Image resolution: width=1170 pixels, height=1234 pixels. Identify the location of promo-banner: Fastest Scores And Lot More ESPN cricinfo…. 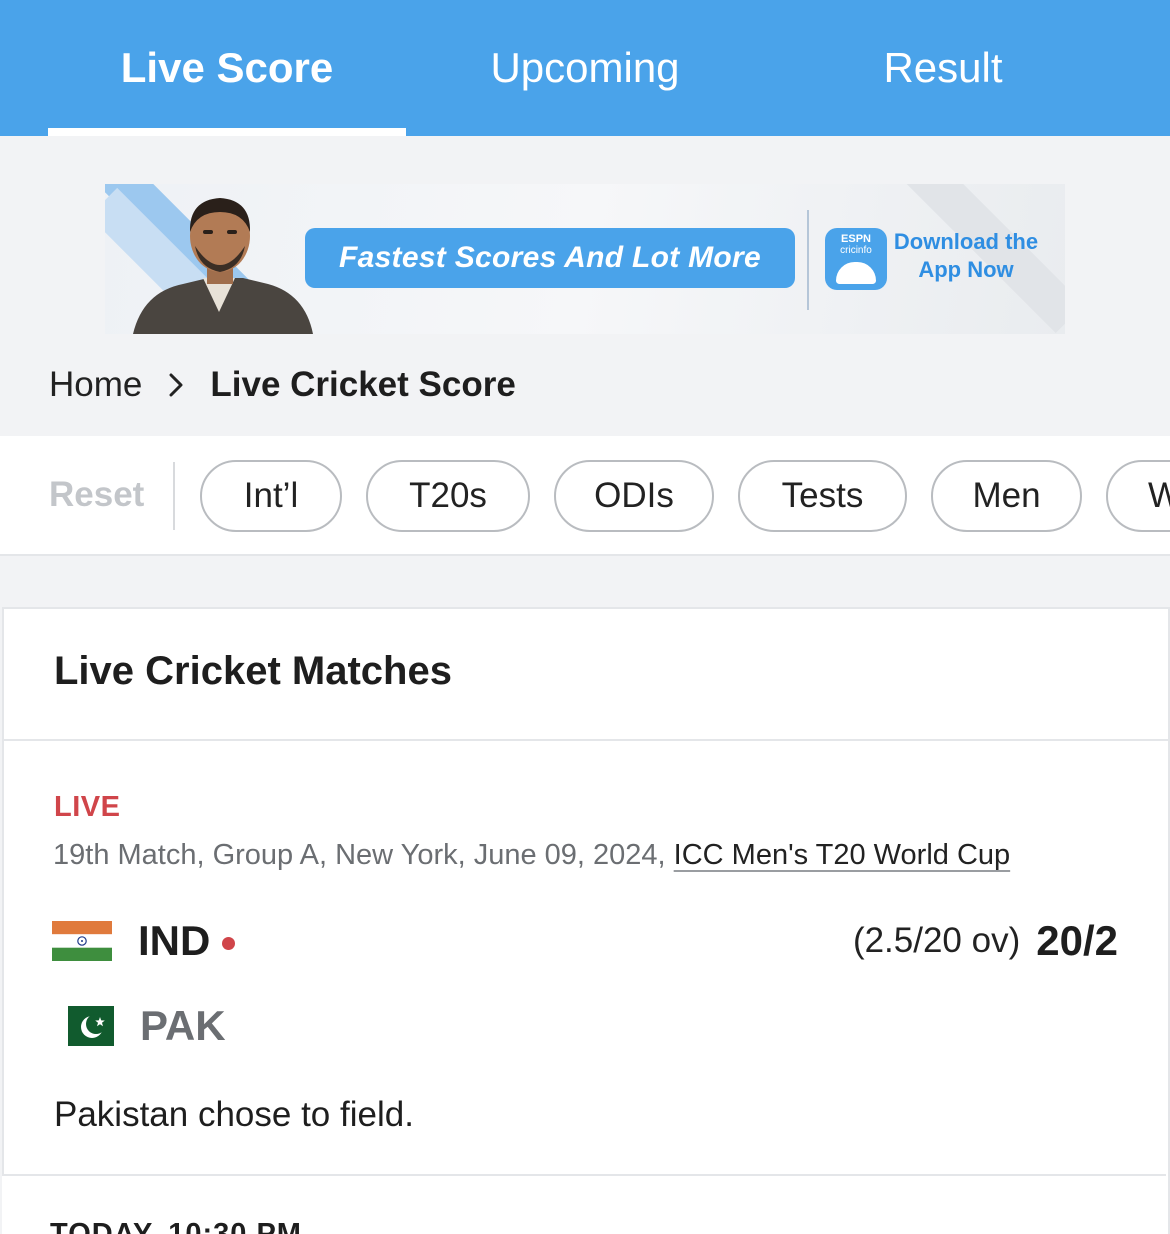
(585, 259).